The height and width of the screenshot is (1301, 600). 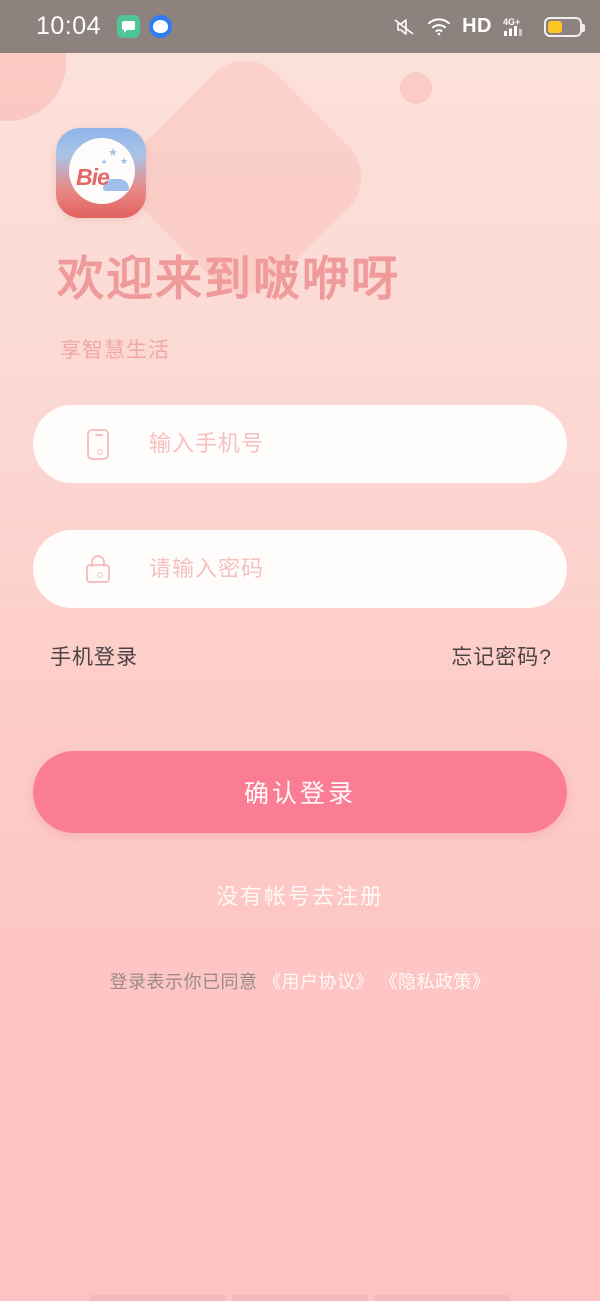 I want to click on phone-icon, so click(x=98, y=444).